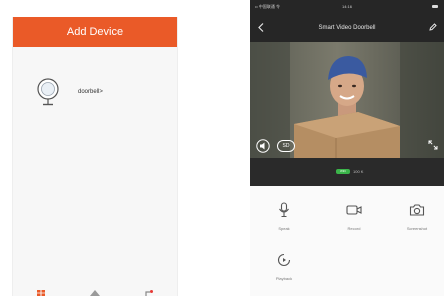  I want to click on device-list-item: doorbell>, so click(95, 93).